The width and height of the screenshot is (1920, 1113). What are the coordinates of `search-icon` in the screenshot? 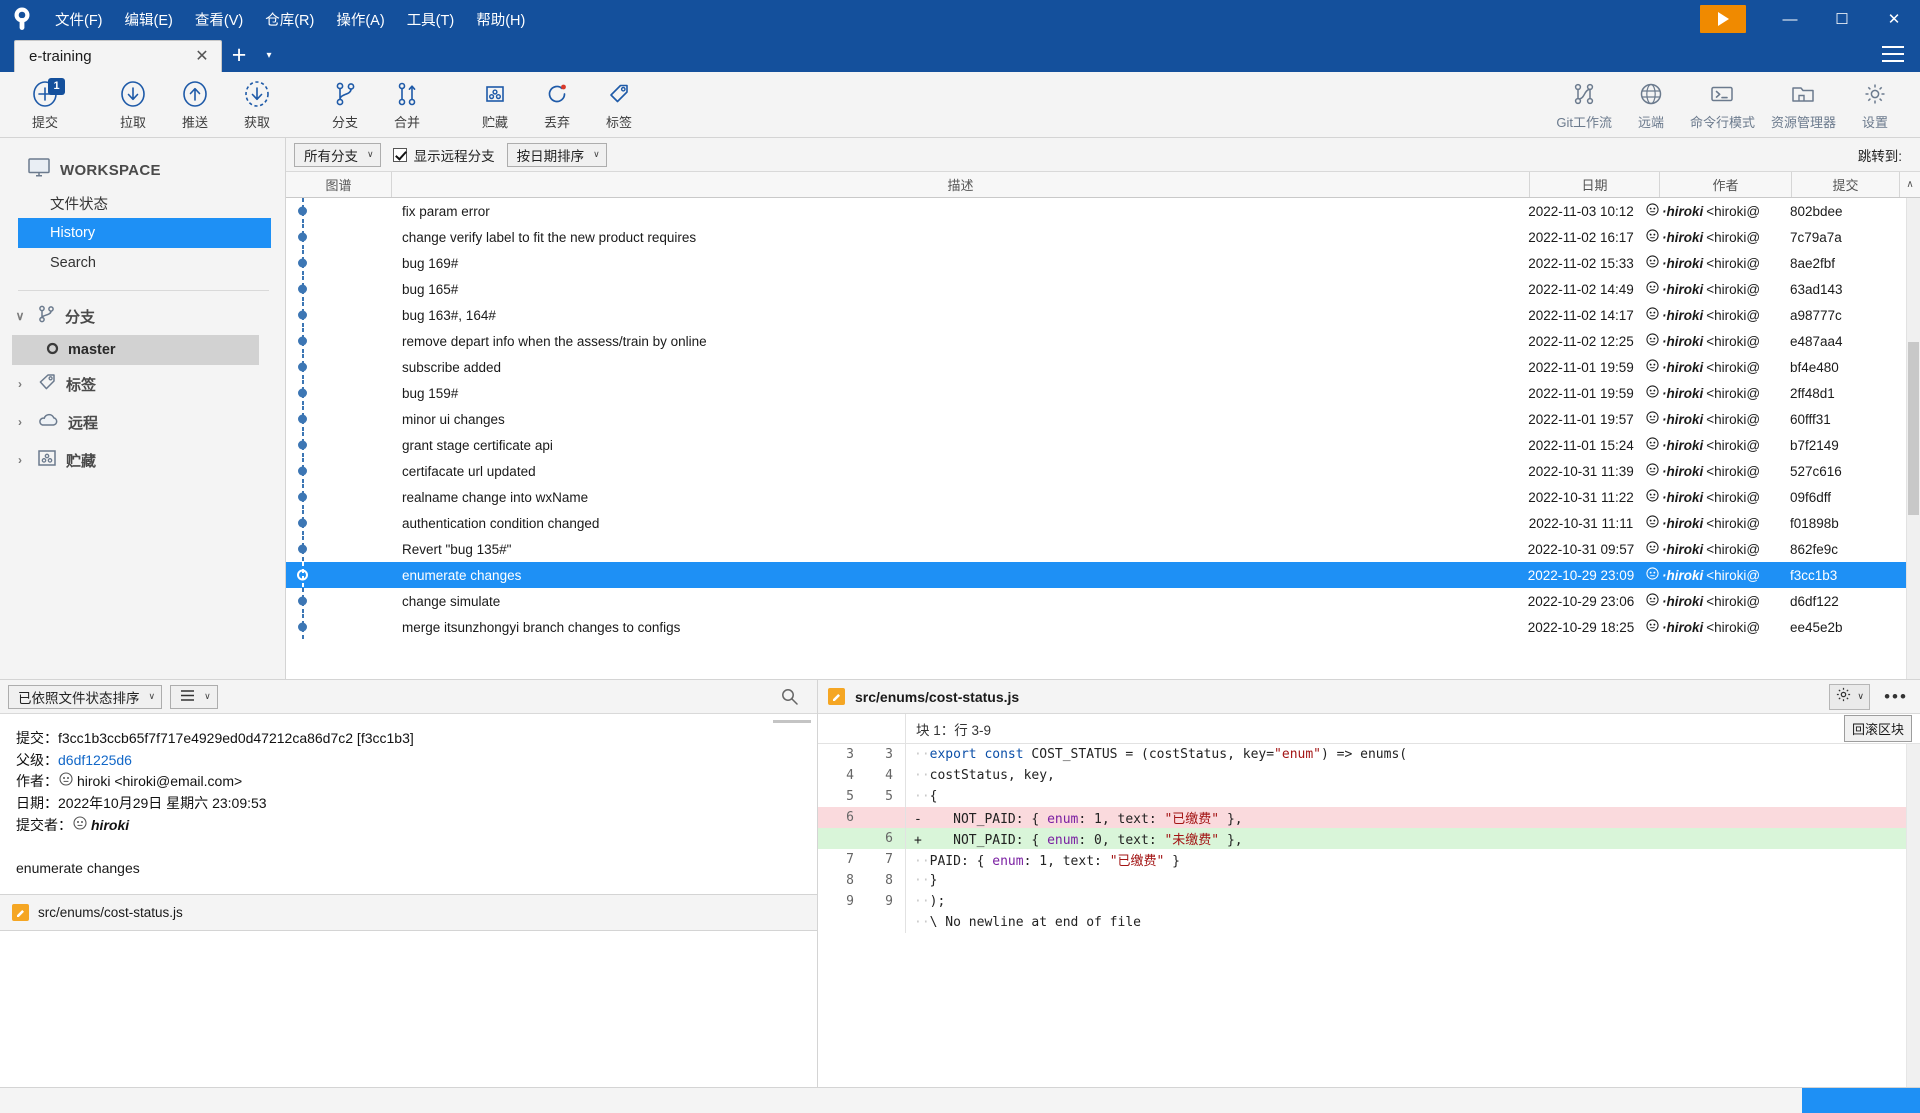 It's located at (789, 697).